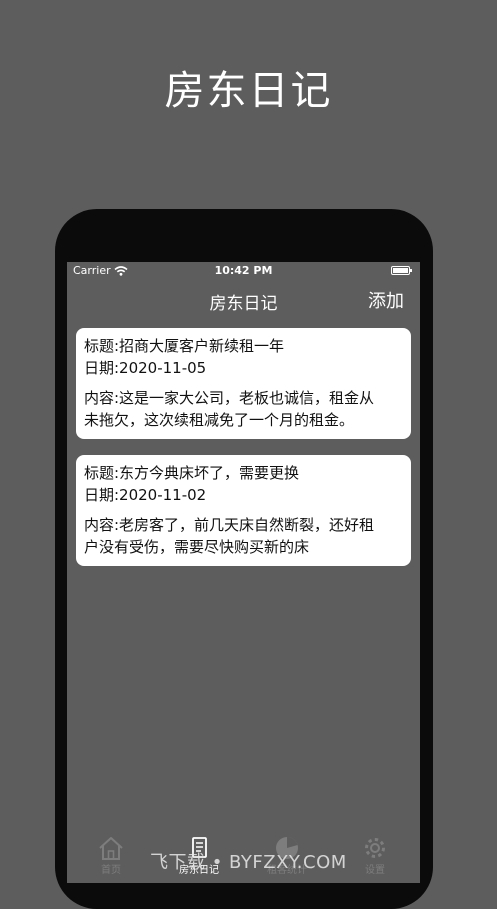  I want to click on tab-label: 设置, so click(375, 870).